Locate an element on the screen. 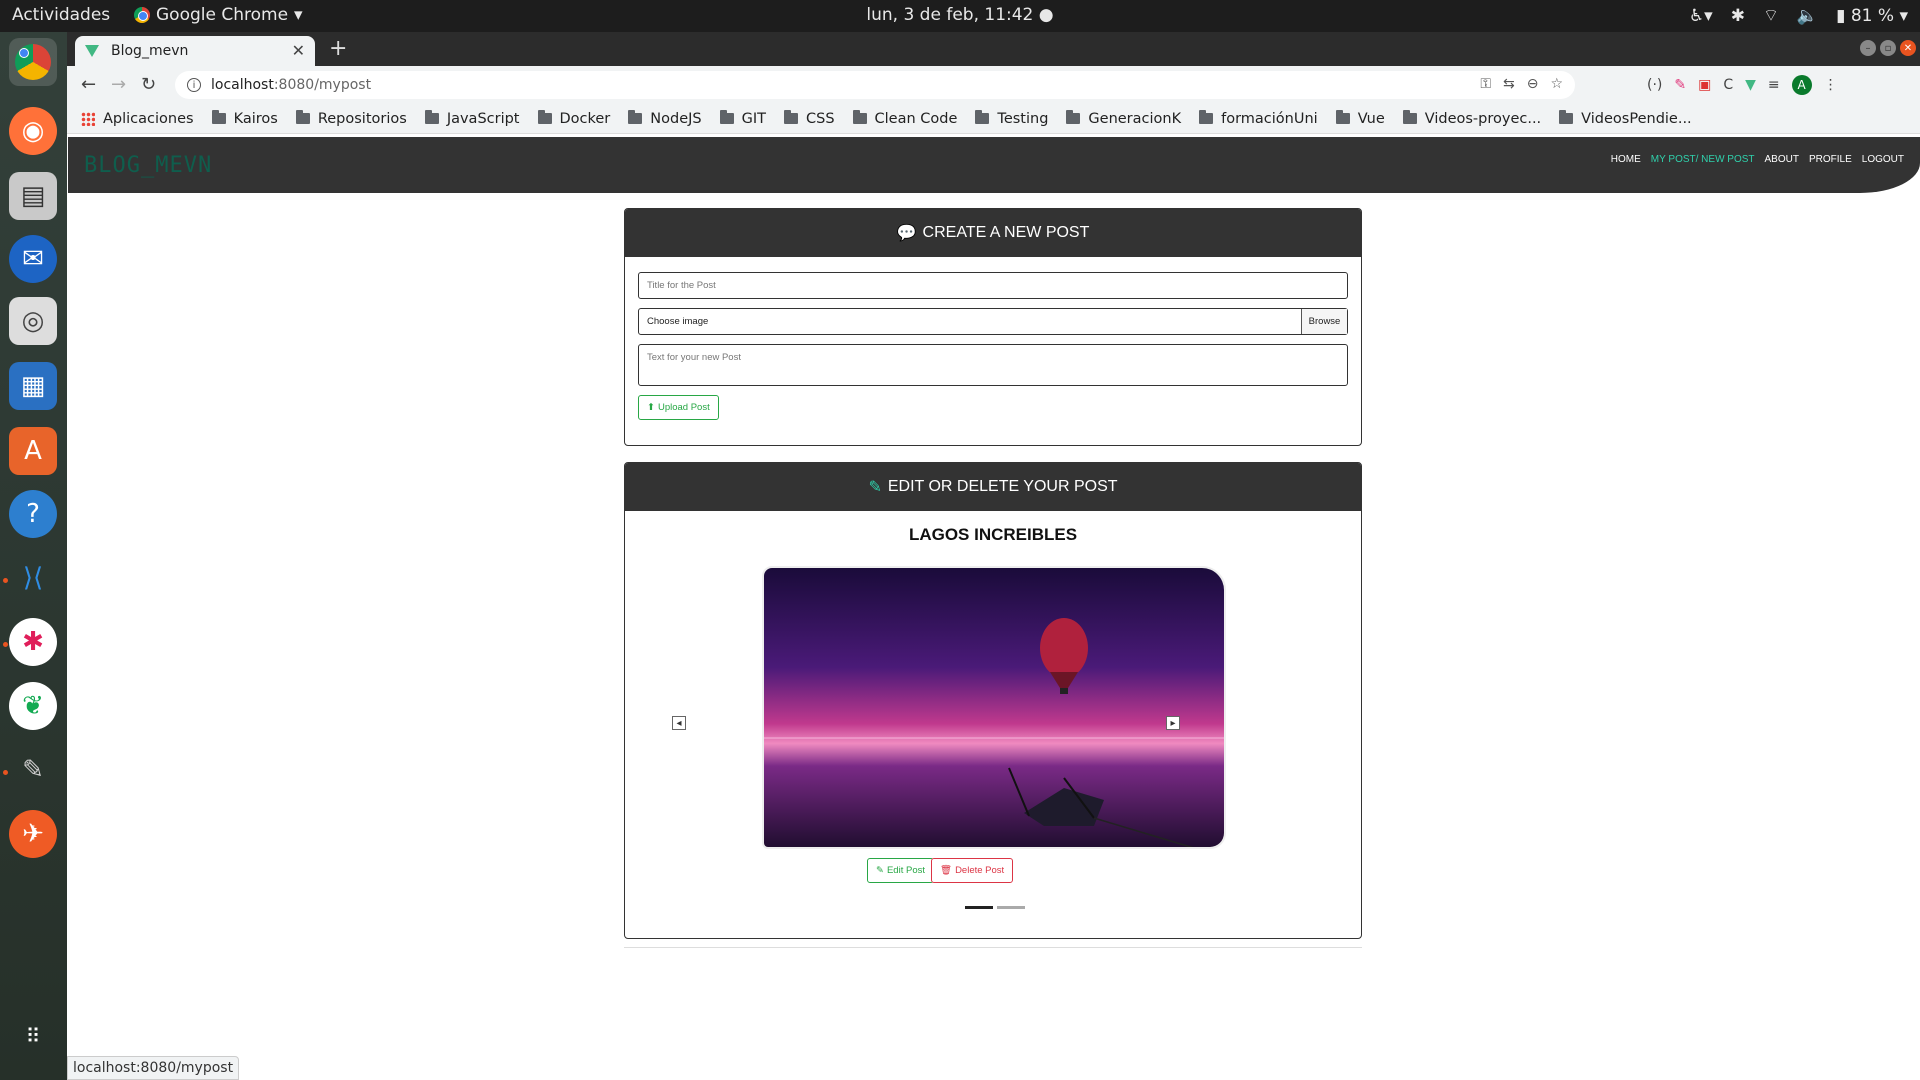 This screenshot has height=1080, width=1920. image-file-input: Choose image Browse is located at coordinates (993, 321).